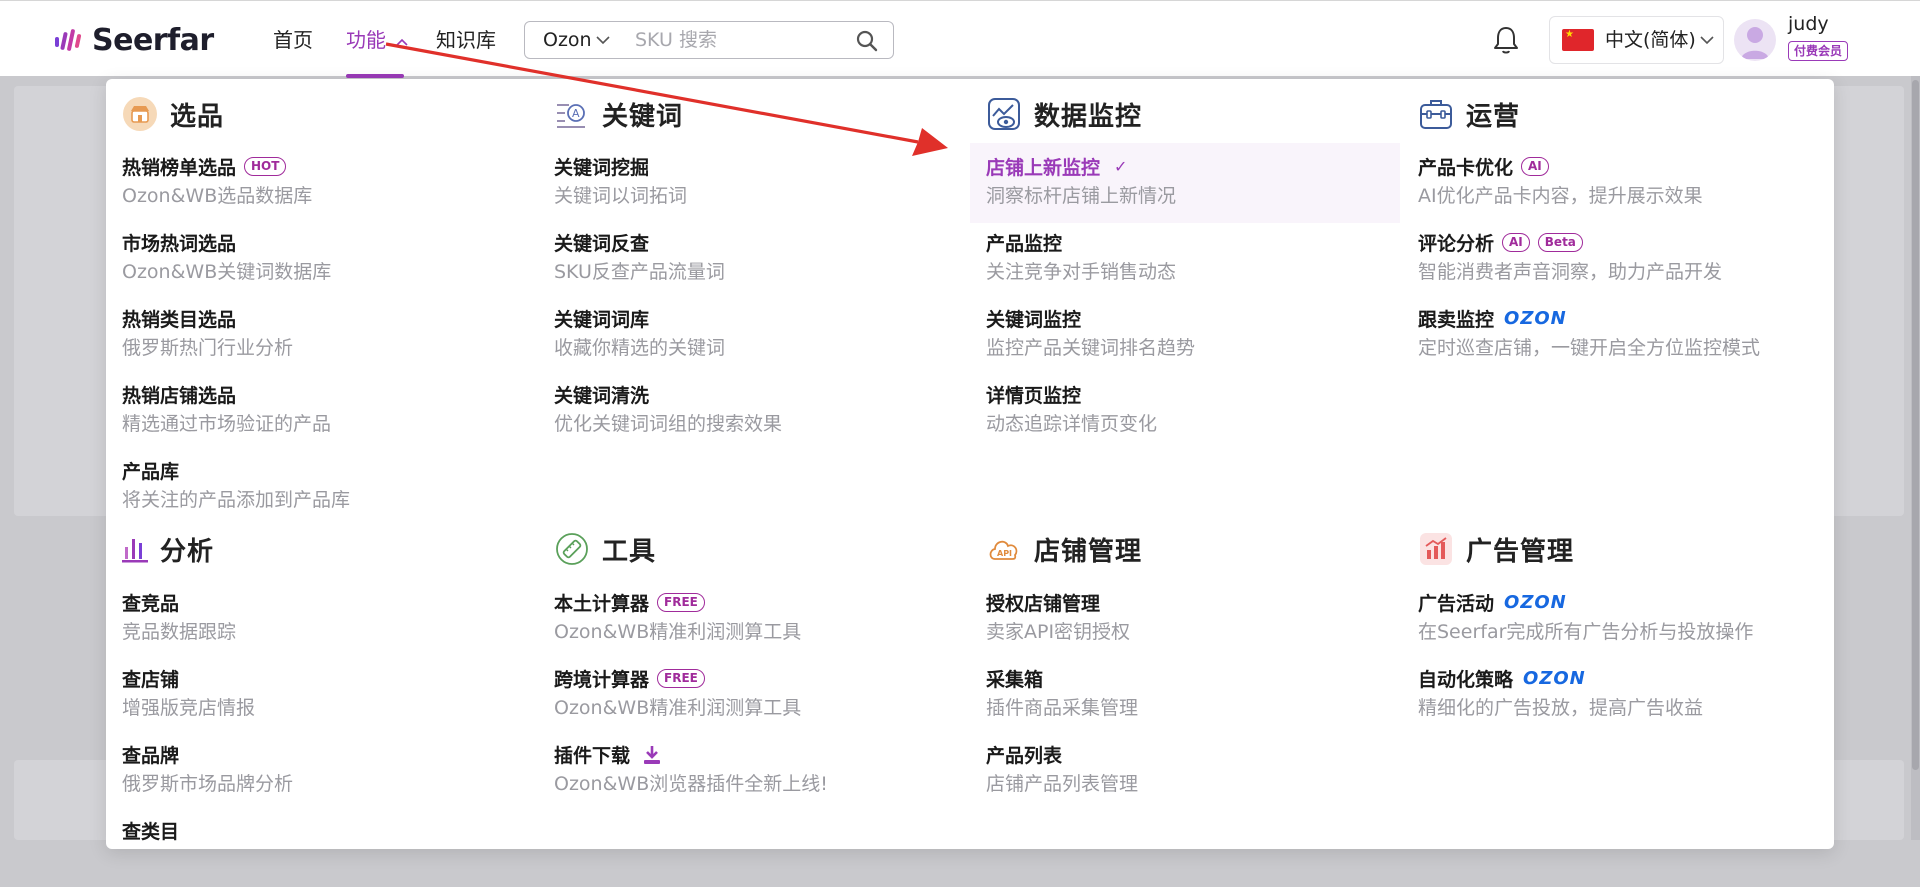 This screenshot has width=1920, height=887. Describe the element at coordinates (603, 40) in the screenshot. I see `chevron-down-icon` at that location.